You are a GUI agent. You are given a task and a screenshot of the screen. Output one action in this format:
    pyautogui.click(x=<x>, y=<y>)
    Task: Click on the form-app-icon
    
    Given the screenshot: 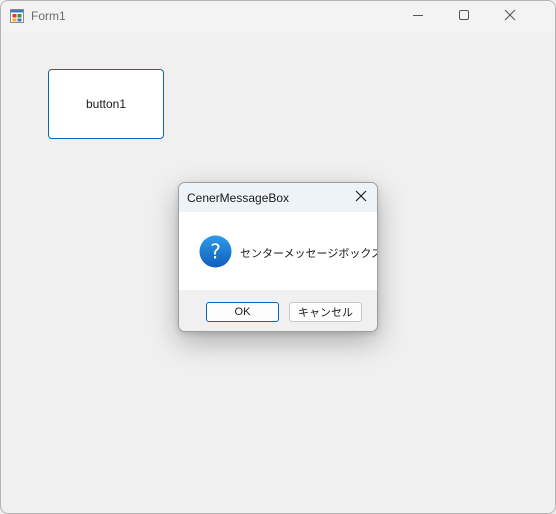 What is the action you would take?
    pyautogui.click(x=17, y=16)
    